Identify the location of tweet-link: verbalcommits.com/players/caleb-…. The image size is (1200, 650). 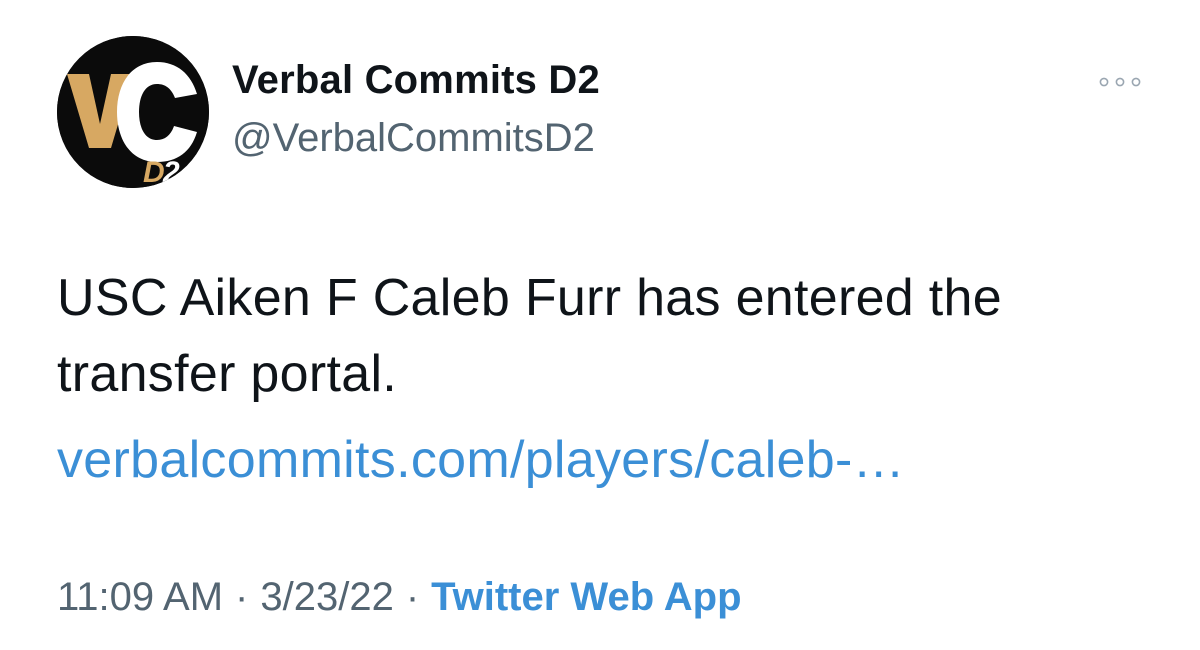
(481, 460).